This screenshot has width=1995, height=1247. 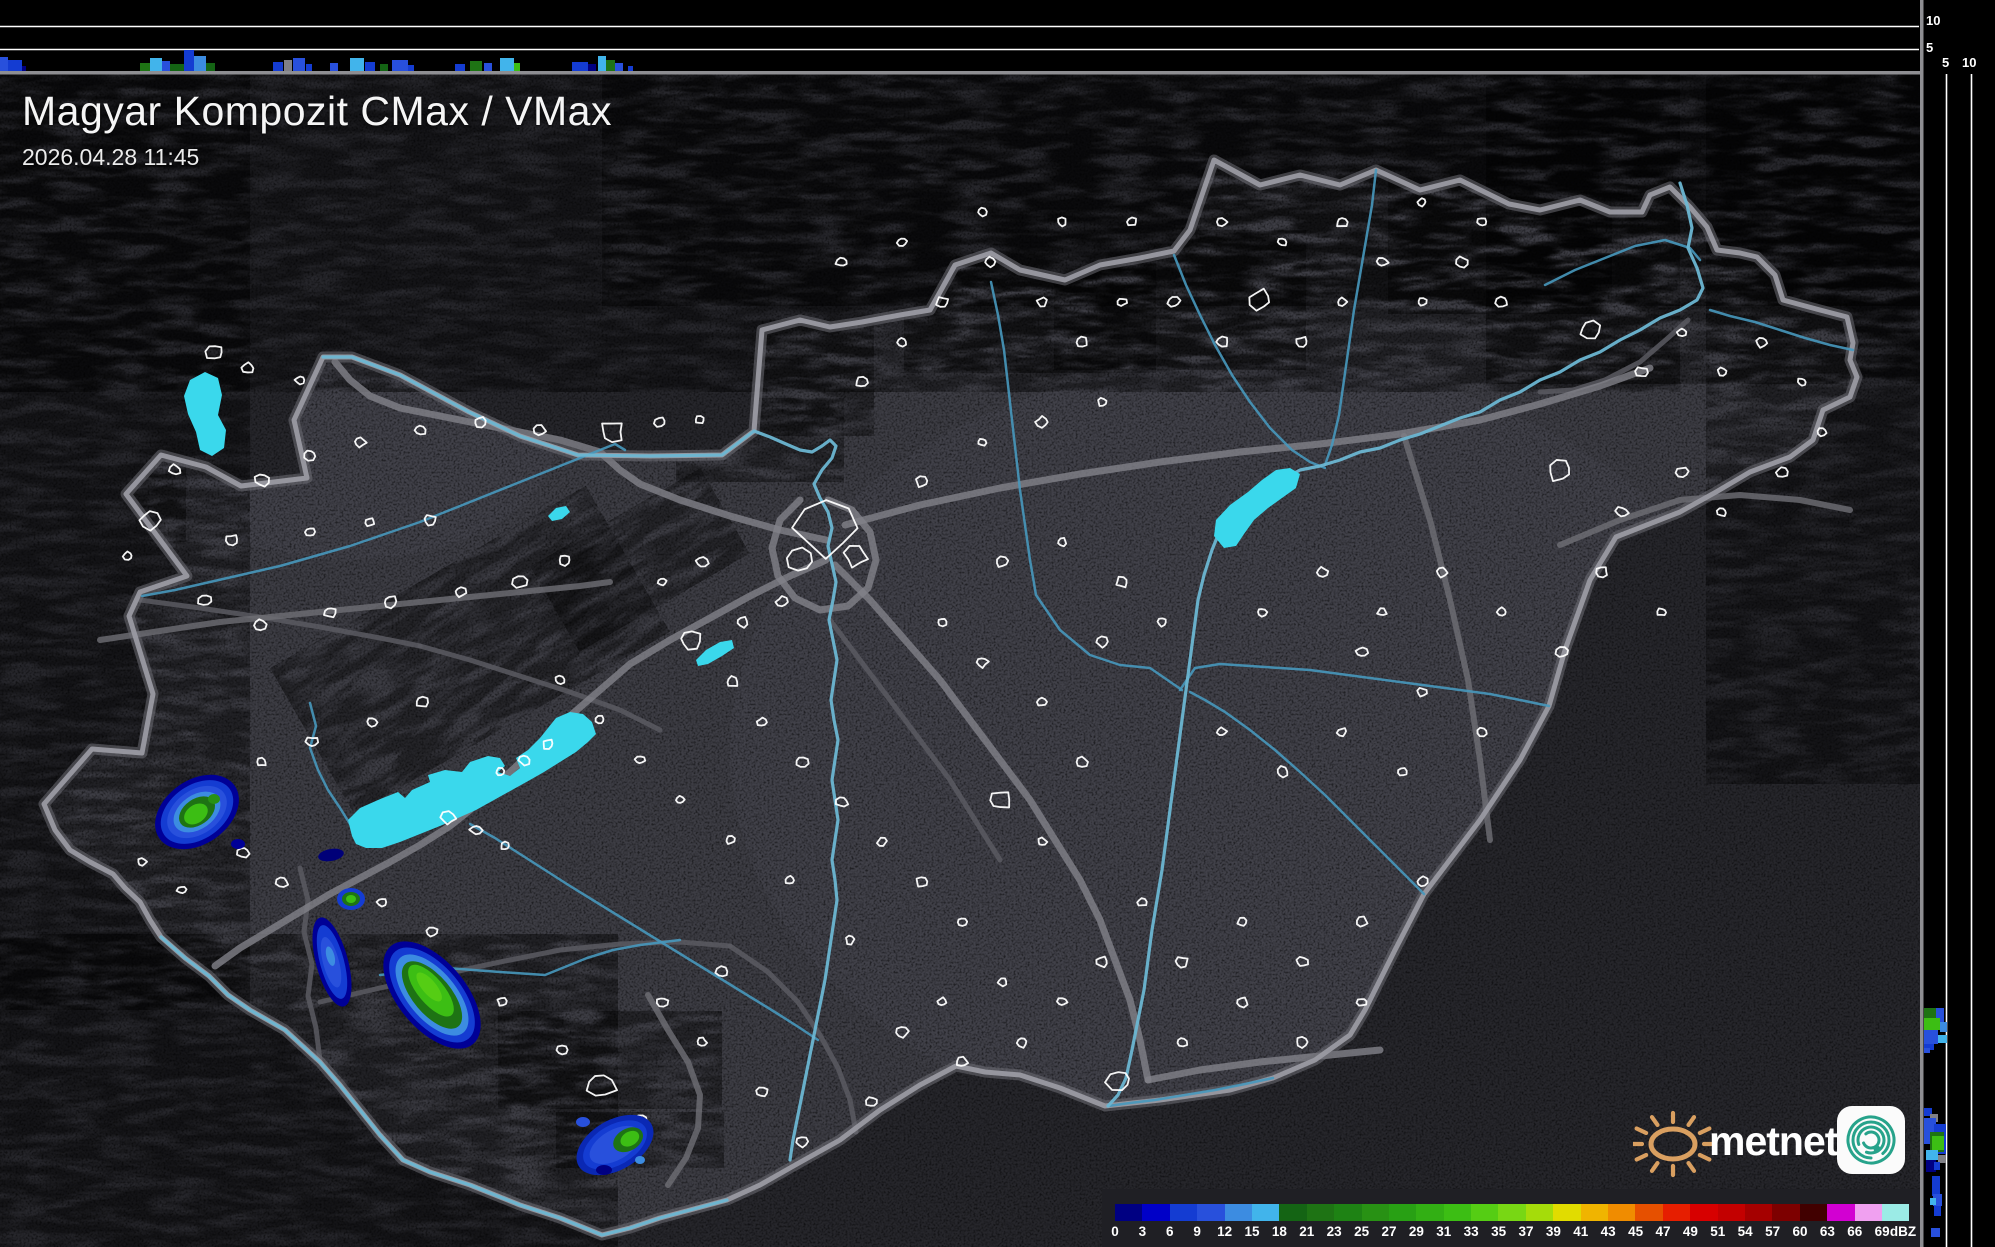 What do you see at coordinates (1773, 1231) in the screenshot?
I see `legend-tick: 57` at bounding box center [1773, 1231].